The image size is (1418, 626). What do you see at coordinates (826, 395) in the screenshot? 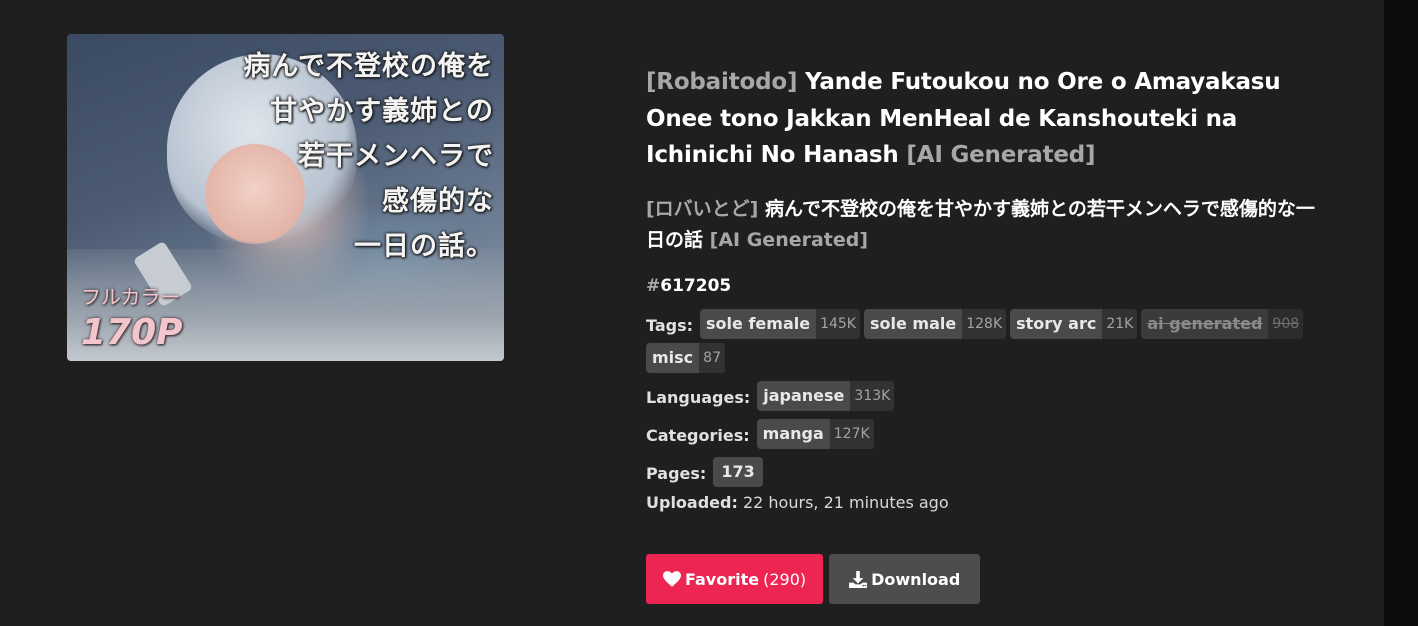
I see `tag-language-japanese: japanese 313K` at bounding box center [826, 395].